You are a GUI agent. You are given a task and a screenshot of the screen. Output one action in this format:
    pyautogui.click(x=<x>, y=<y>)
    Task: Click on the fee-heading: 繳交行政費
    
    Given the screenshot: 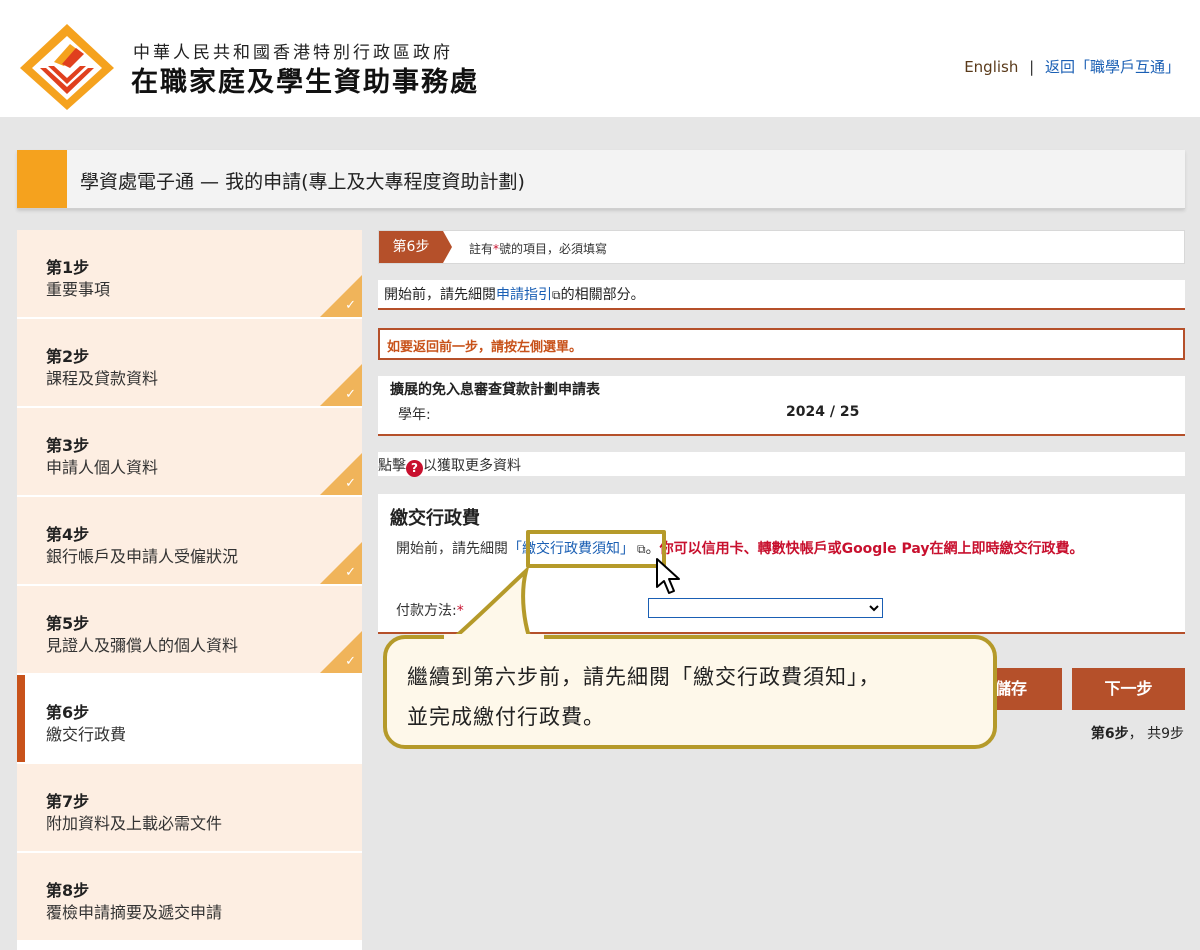 What is the action you would take?
    pyautogui.click(x=435, y=518)
    